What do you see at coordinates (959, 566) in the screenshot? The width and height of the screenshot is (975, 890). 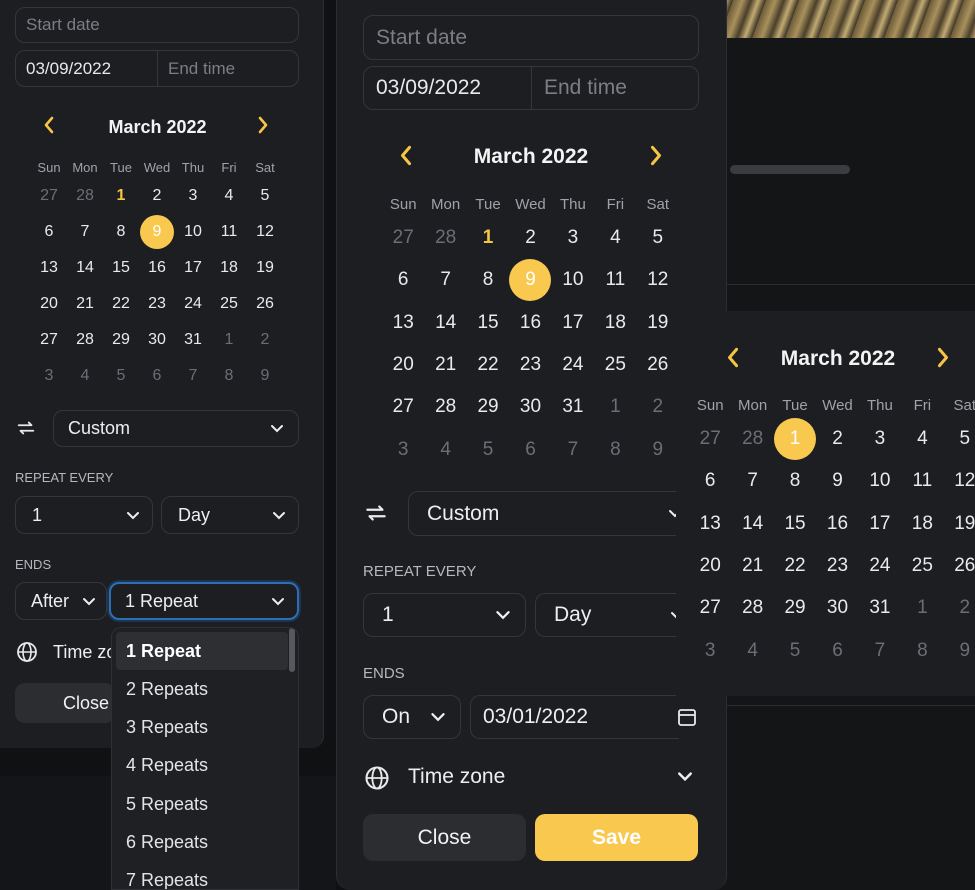 I see `calendar-day: 26` at bounding box center [959, 566].